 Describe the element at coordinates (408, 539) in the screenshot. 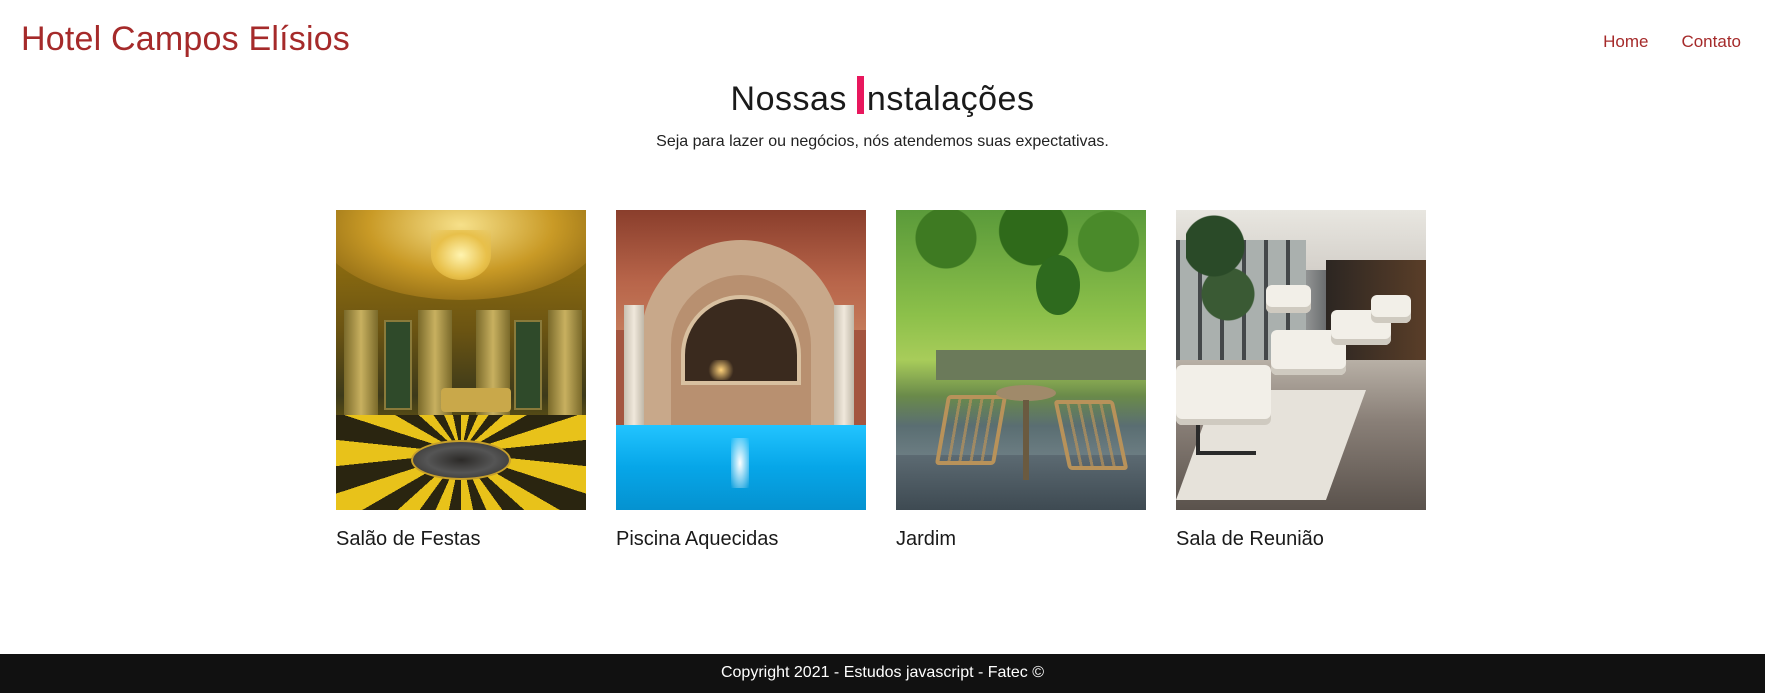

I see `facility-label: Salão de Festas` at that location.